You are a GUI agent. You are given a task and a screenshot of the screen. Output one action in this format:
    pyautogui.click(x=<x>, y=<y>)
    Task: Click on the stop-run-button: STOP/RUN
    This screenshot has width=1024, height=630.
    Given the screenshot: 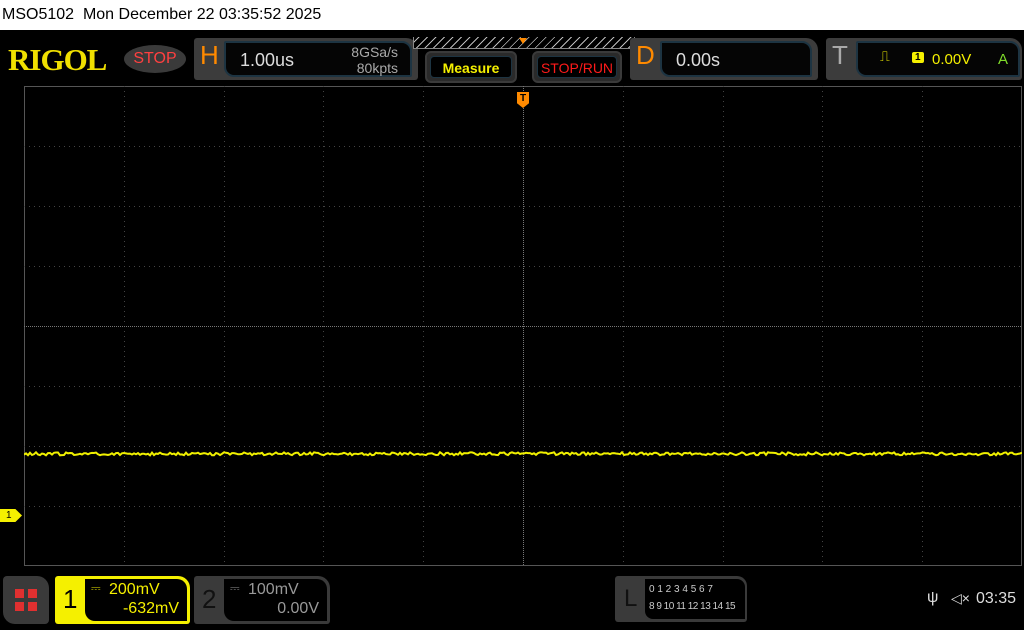 What is the action you would take?
    pyautogui.click(x=577, y=67)
    